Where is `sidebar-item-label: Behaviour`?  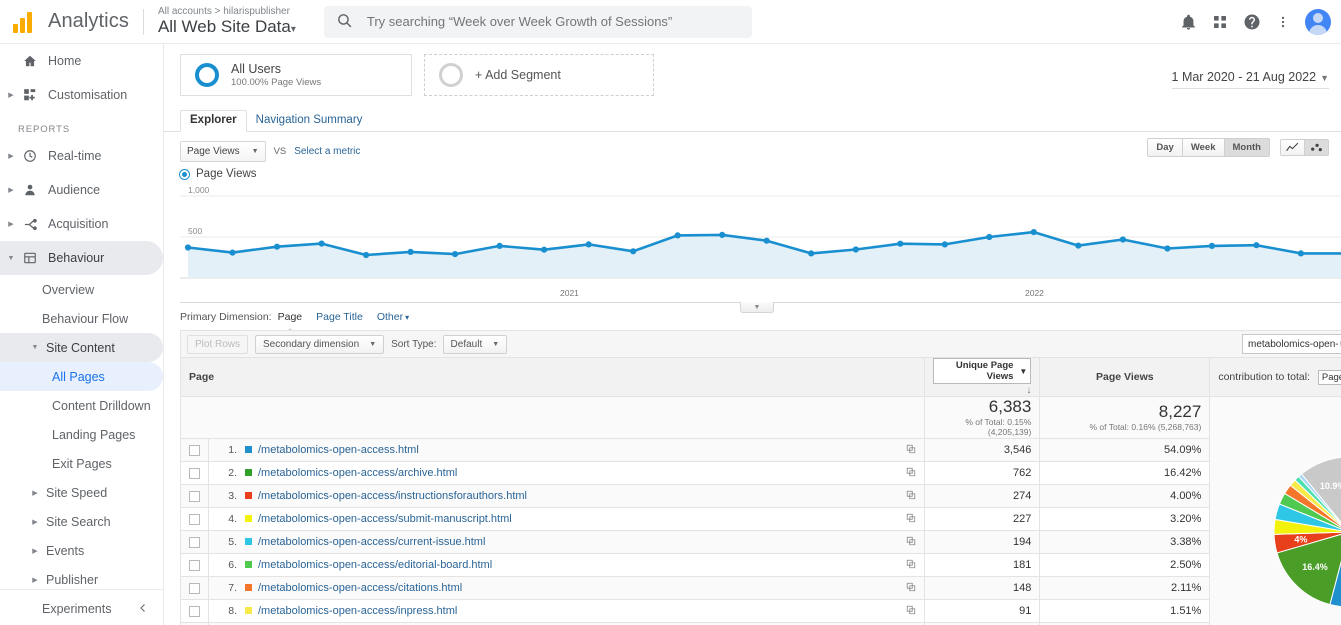 sidebar-item-label: Behaviour is located at coordinates (76, 258).